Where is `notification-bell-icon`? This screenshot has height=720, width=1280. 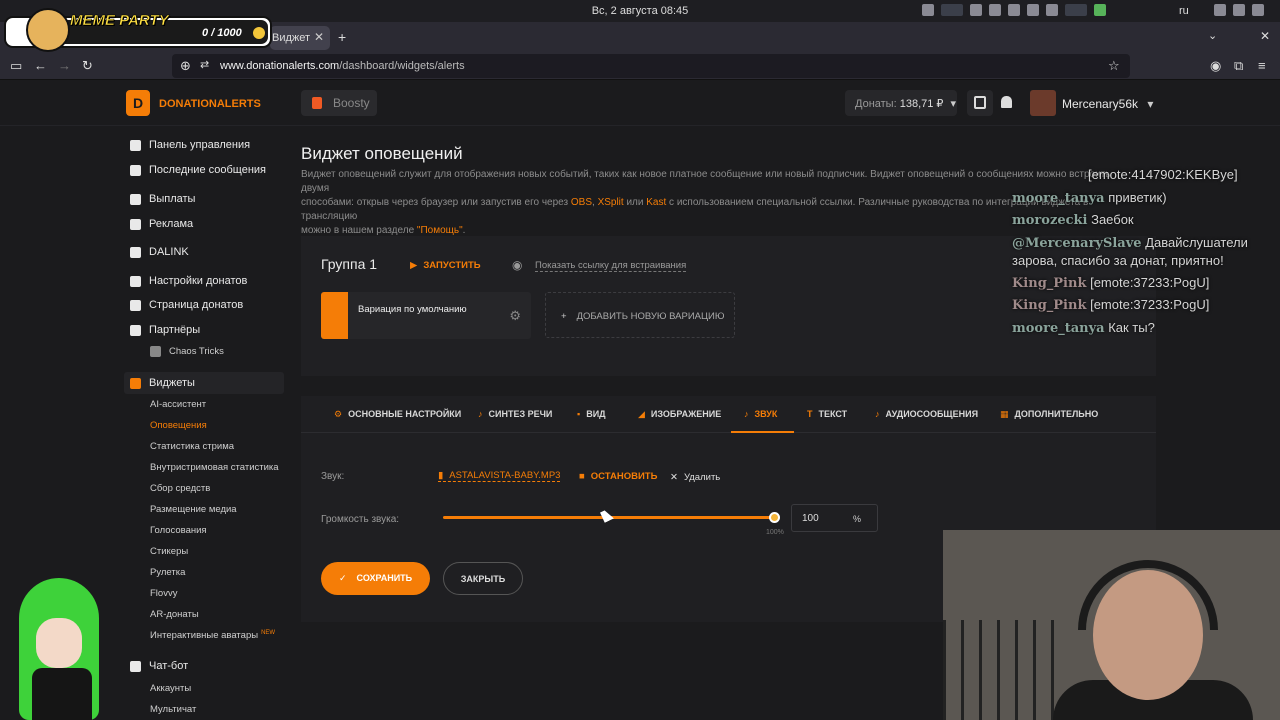
notification-bell-icon is located at coordinates (1007, 103).